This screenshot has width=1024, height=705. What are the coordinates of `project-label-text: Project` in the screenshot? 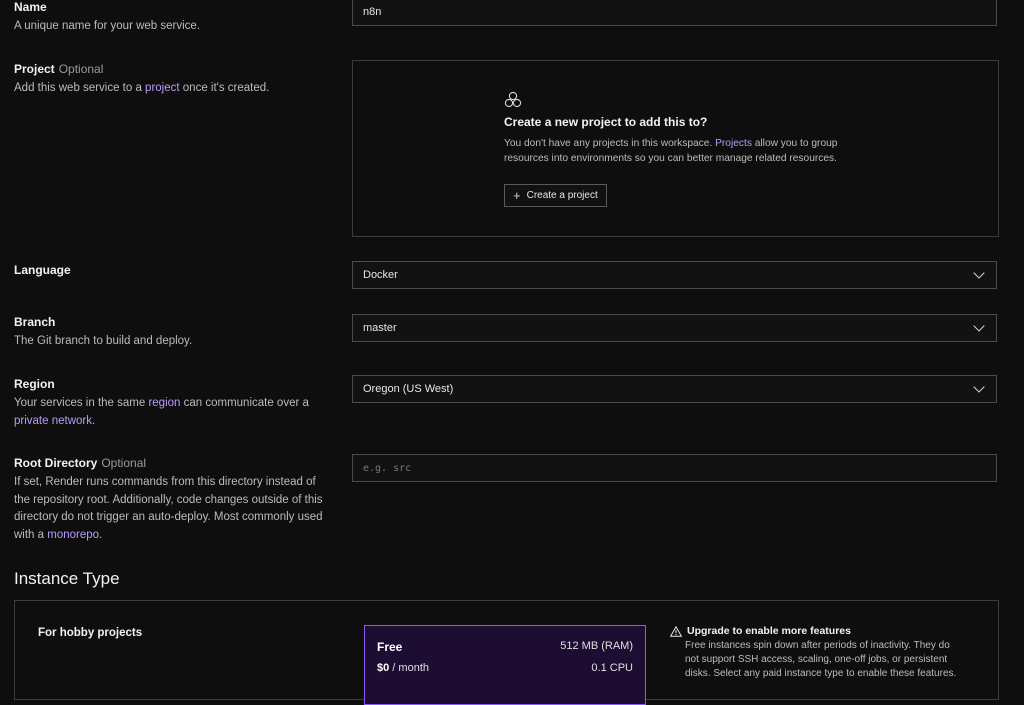 It's located at (34, 69).